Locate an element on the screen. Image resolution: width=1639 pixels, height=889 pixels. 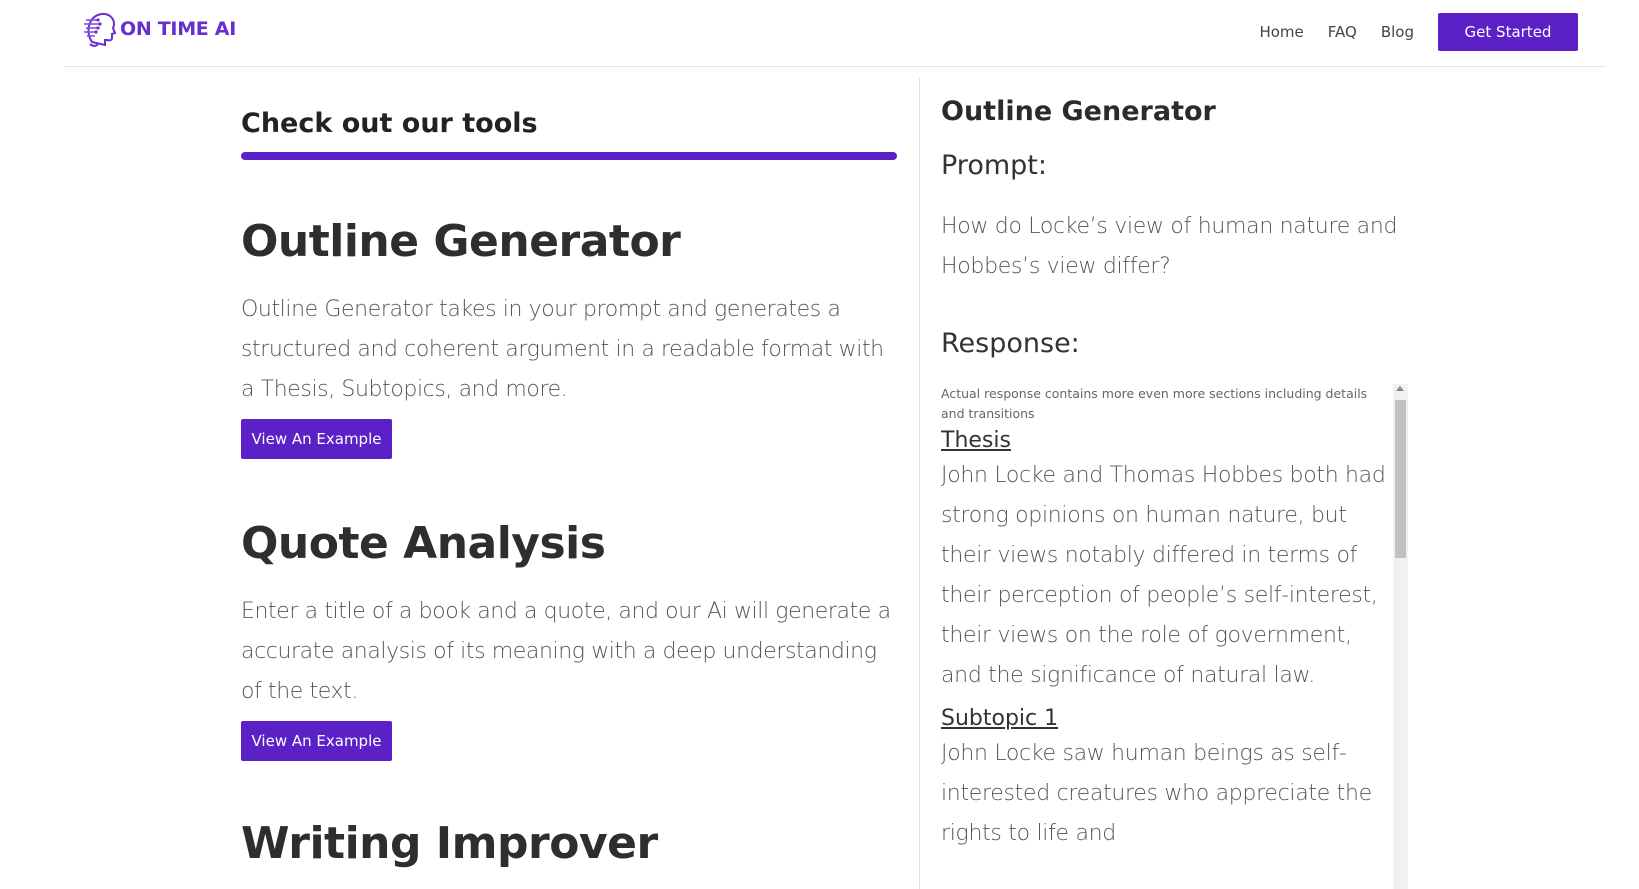
nav-home-link: Home is located at coordinates (1281, 32).